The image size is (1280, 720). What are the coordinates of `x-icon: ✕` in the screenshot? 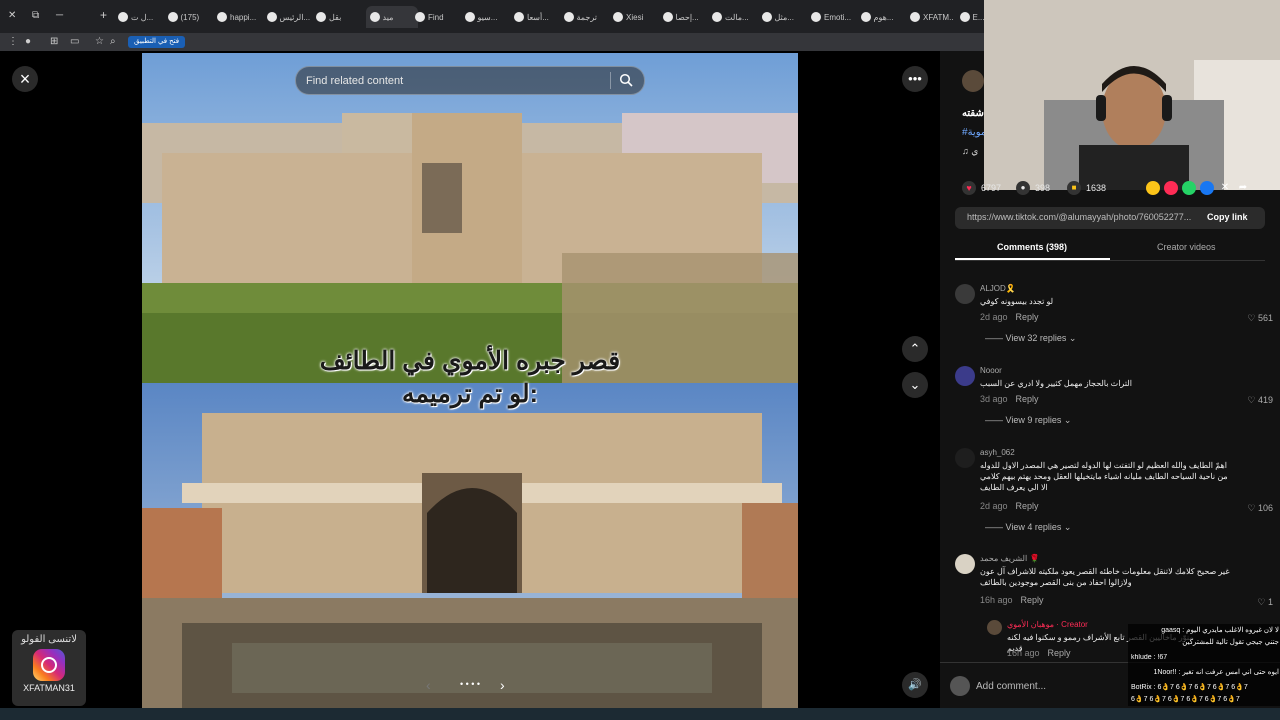 It's located at (1225, 188).